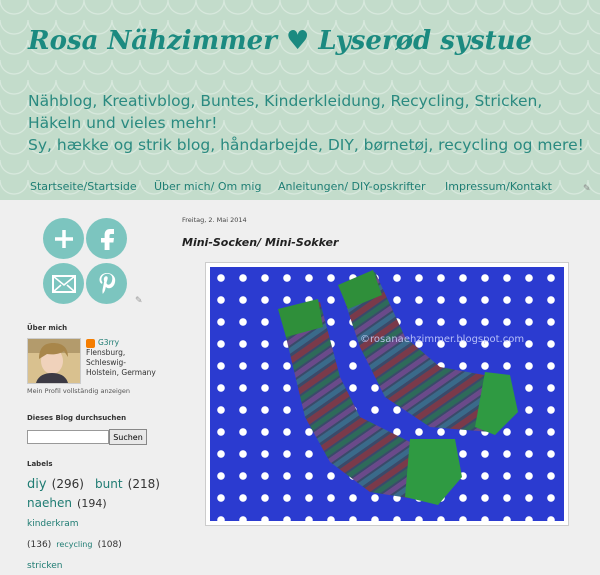 The height and width of the screenshot is (575, 600). What do you see at coordinates (49, 503) in the screenshot?
I see `label-naehen: naehen` at bounding box center [49, 503].